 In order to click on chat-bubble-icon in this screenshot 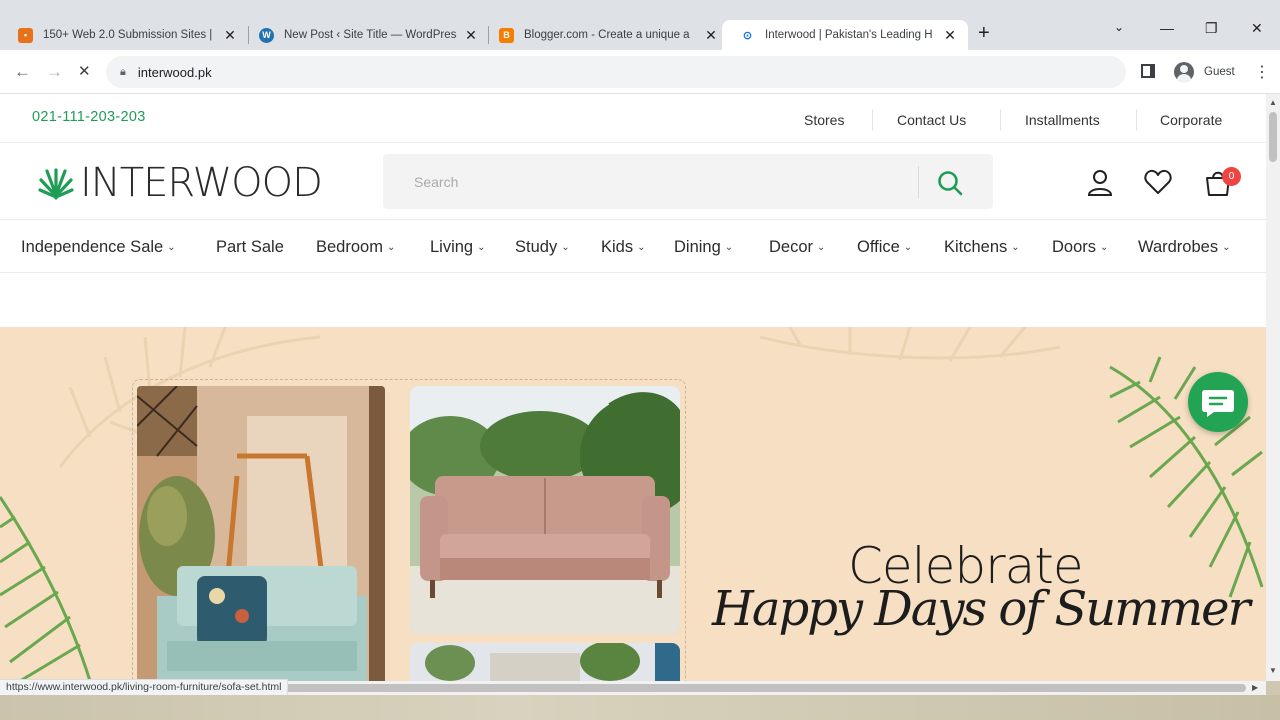, I will do `click(1218, 403)`.